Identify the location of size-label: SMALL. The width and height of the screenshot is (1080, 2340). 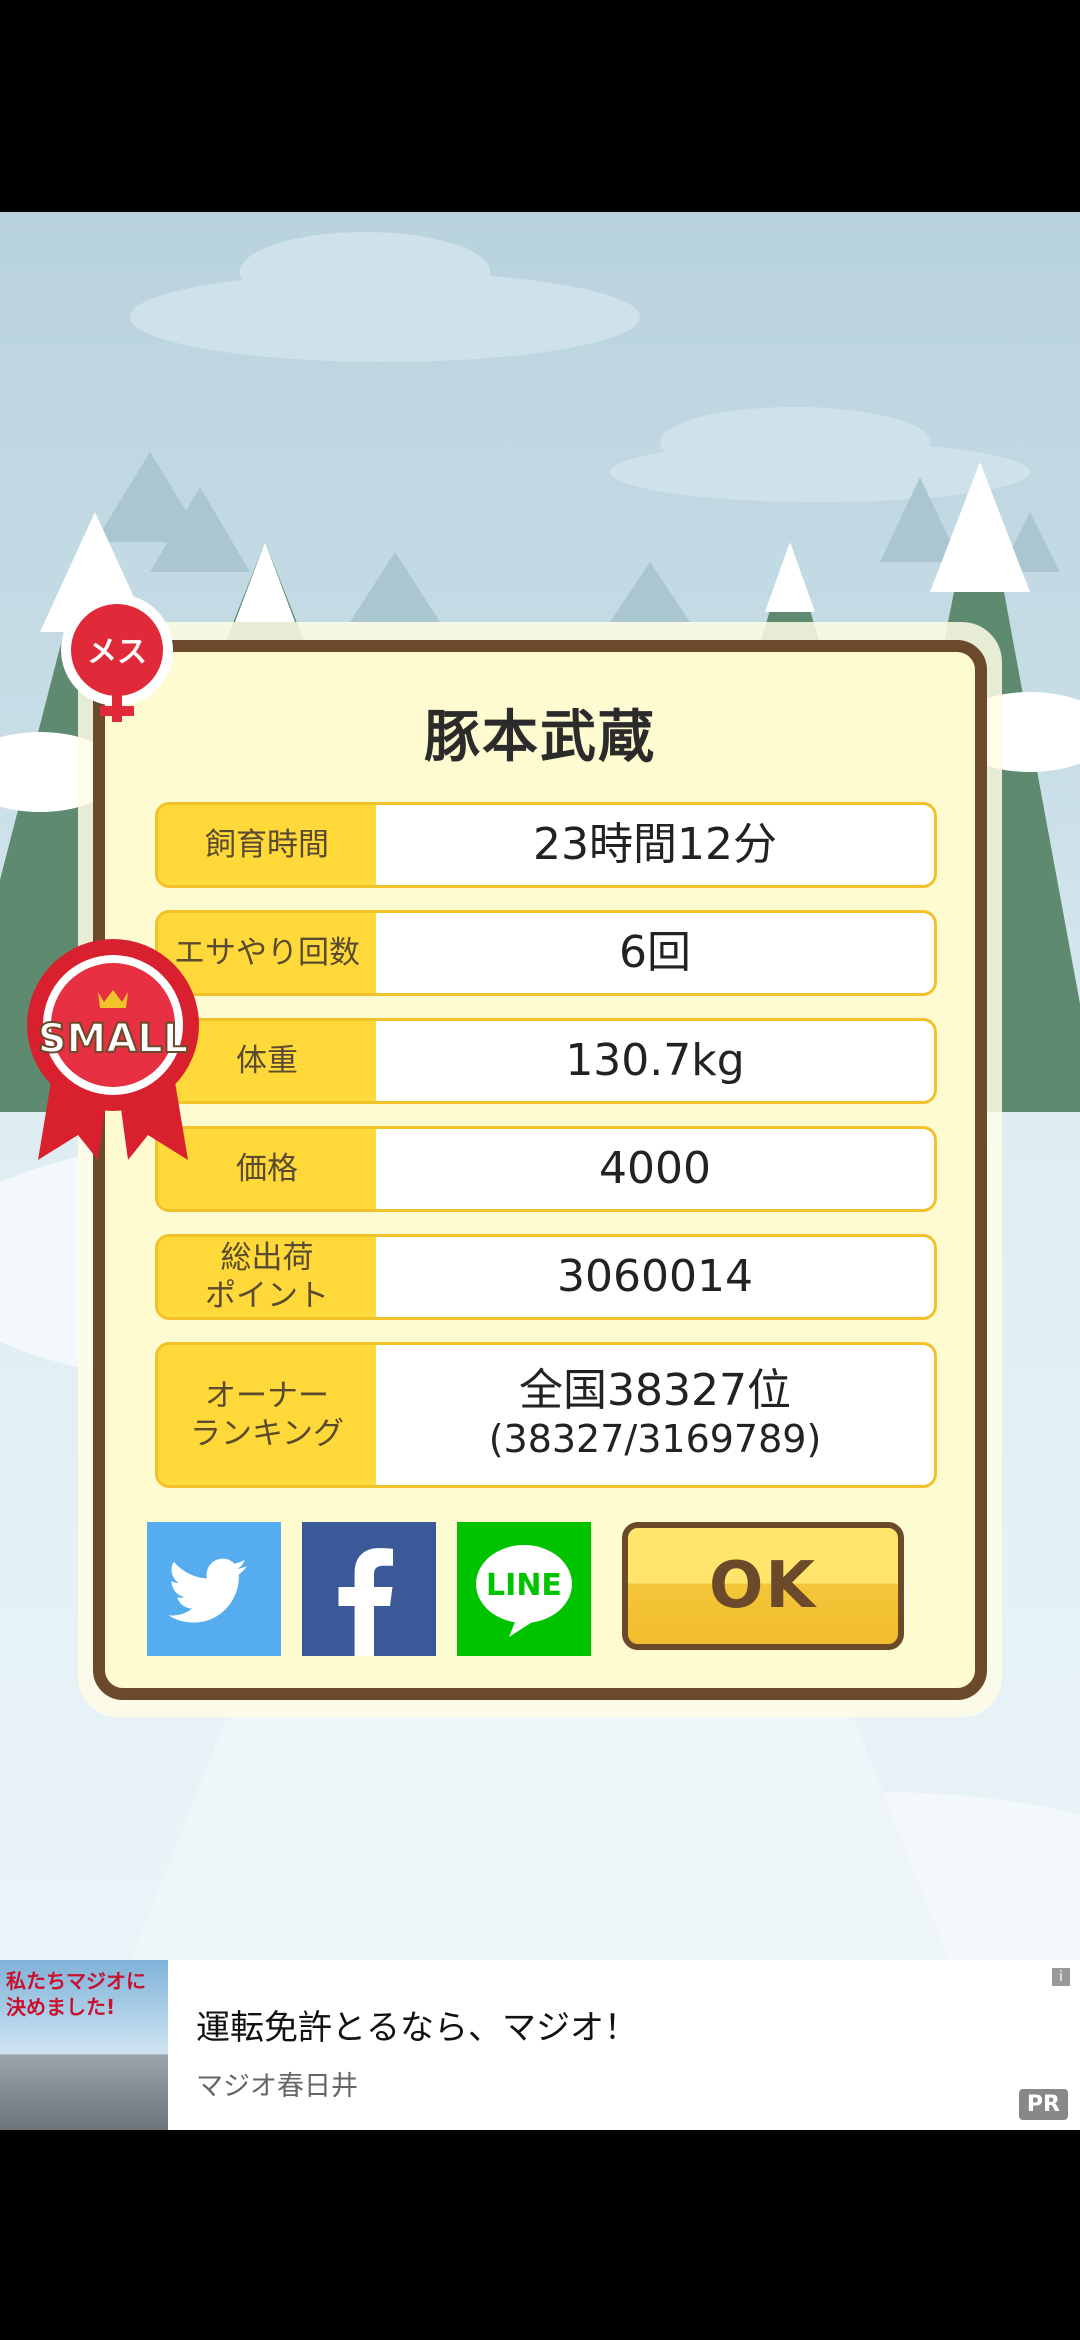
(113, 1039).